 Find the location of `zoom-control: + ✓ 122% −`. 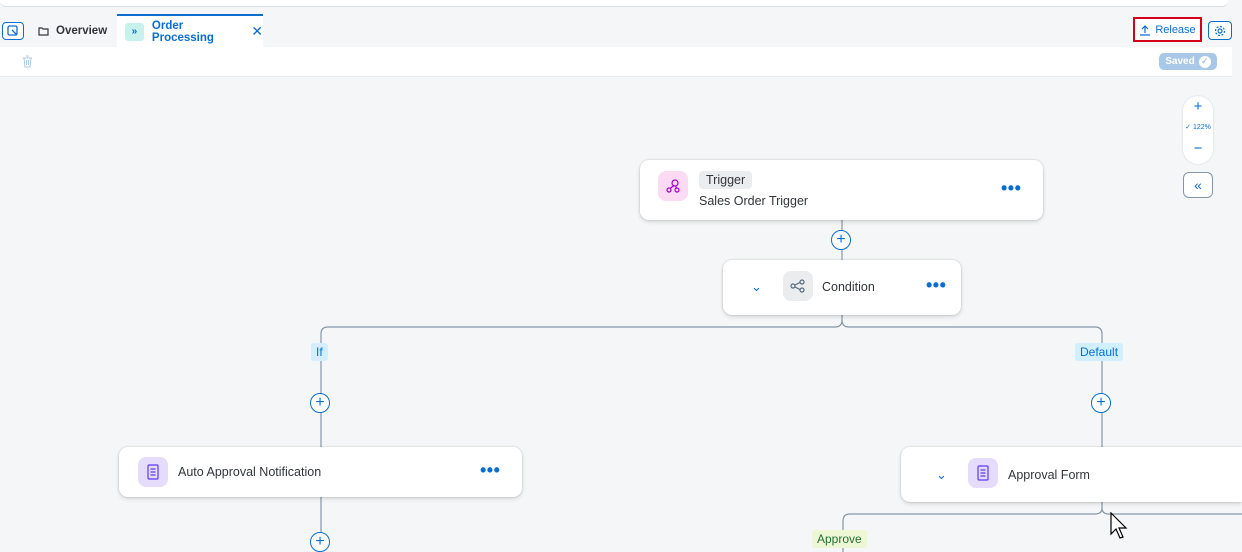

zoom-control: + ✓ 122% − is located at coordinates (1198, 130).